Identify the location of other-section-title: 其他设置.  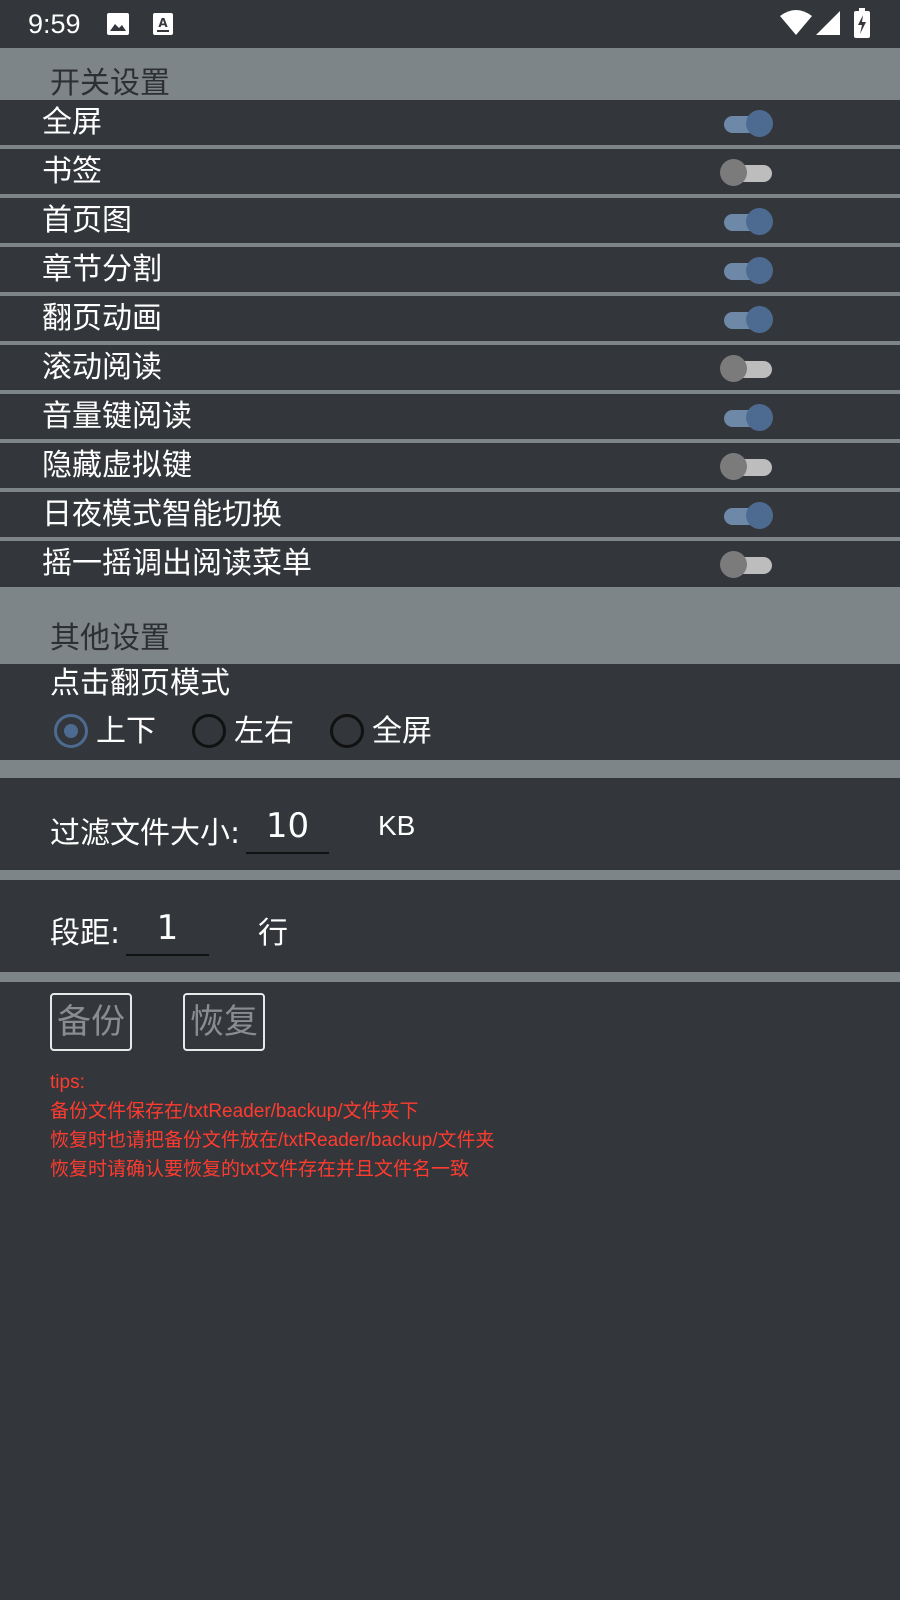
(110, 638).